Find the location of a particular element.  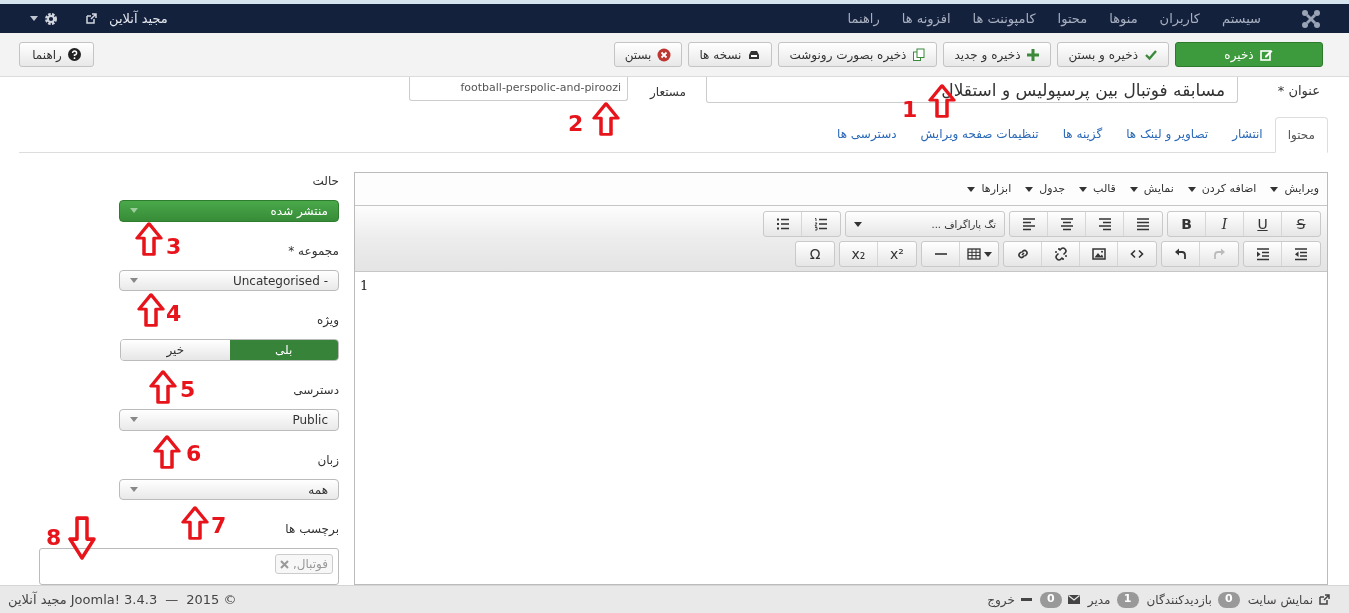

editor-tool-button: x₂ is located at coordinates (859, 254).